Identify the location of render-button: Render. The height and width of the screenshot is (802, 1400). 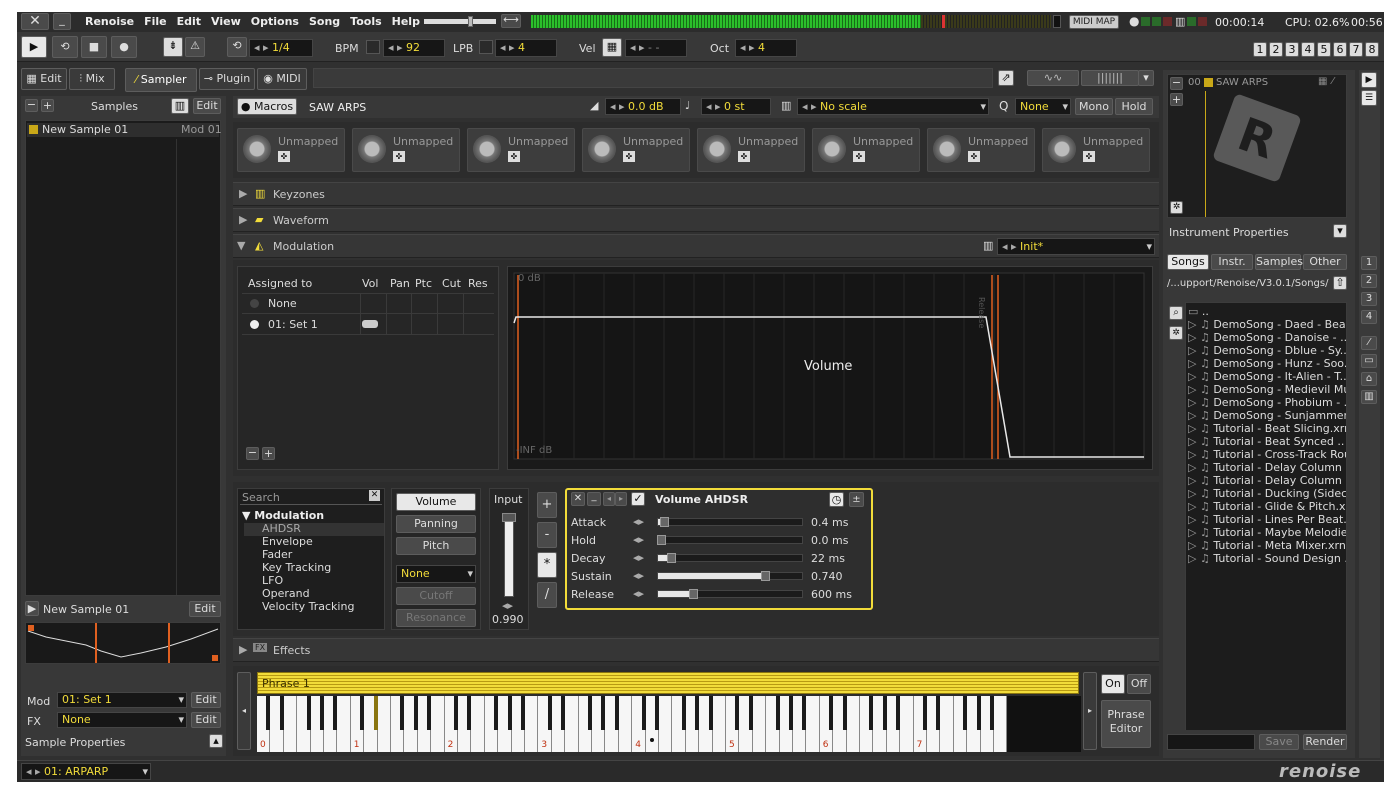
(1325, 742).